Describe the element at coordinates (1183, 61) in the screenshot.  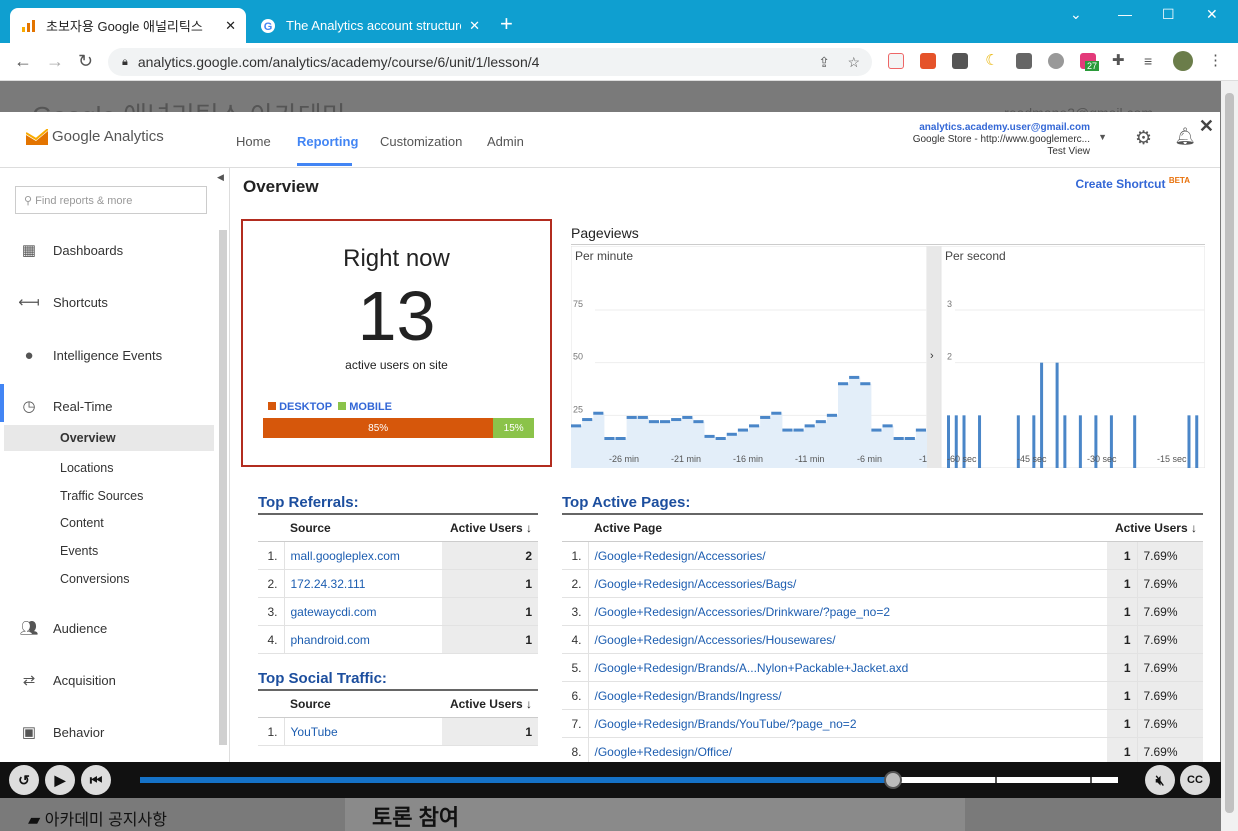
I see `profile-avatar` at that location.